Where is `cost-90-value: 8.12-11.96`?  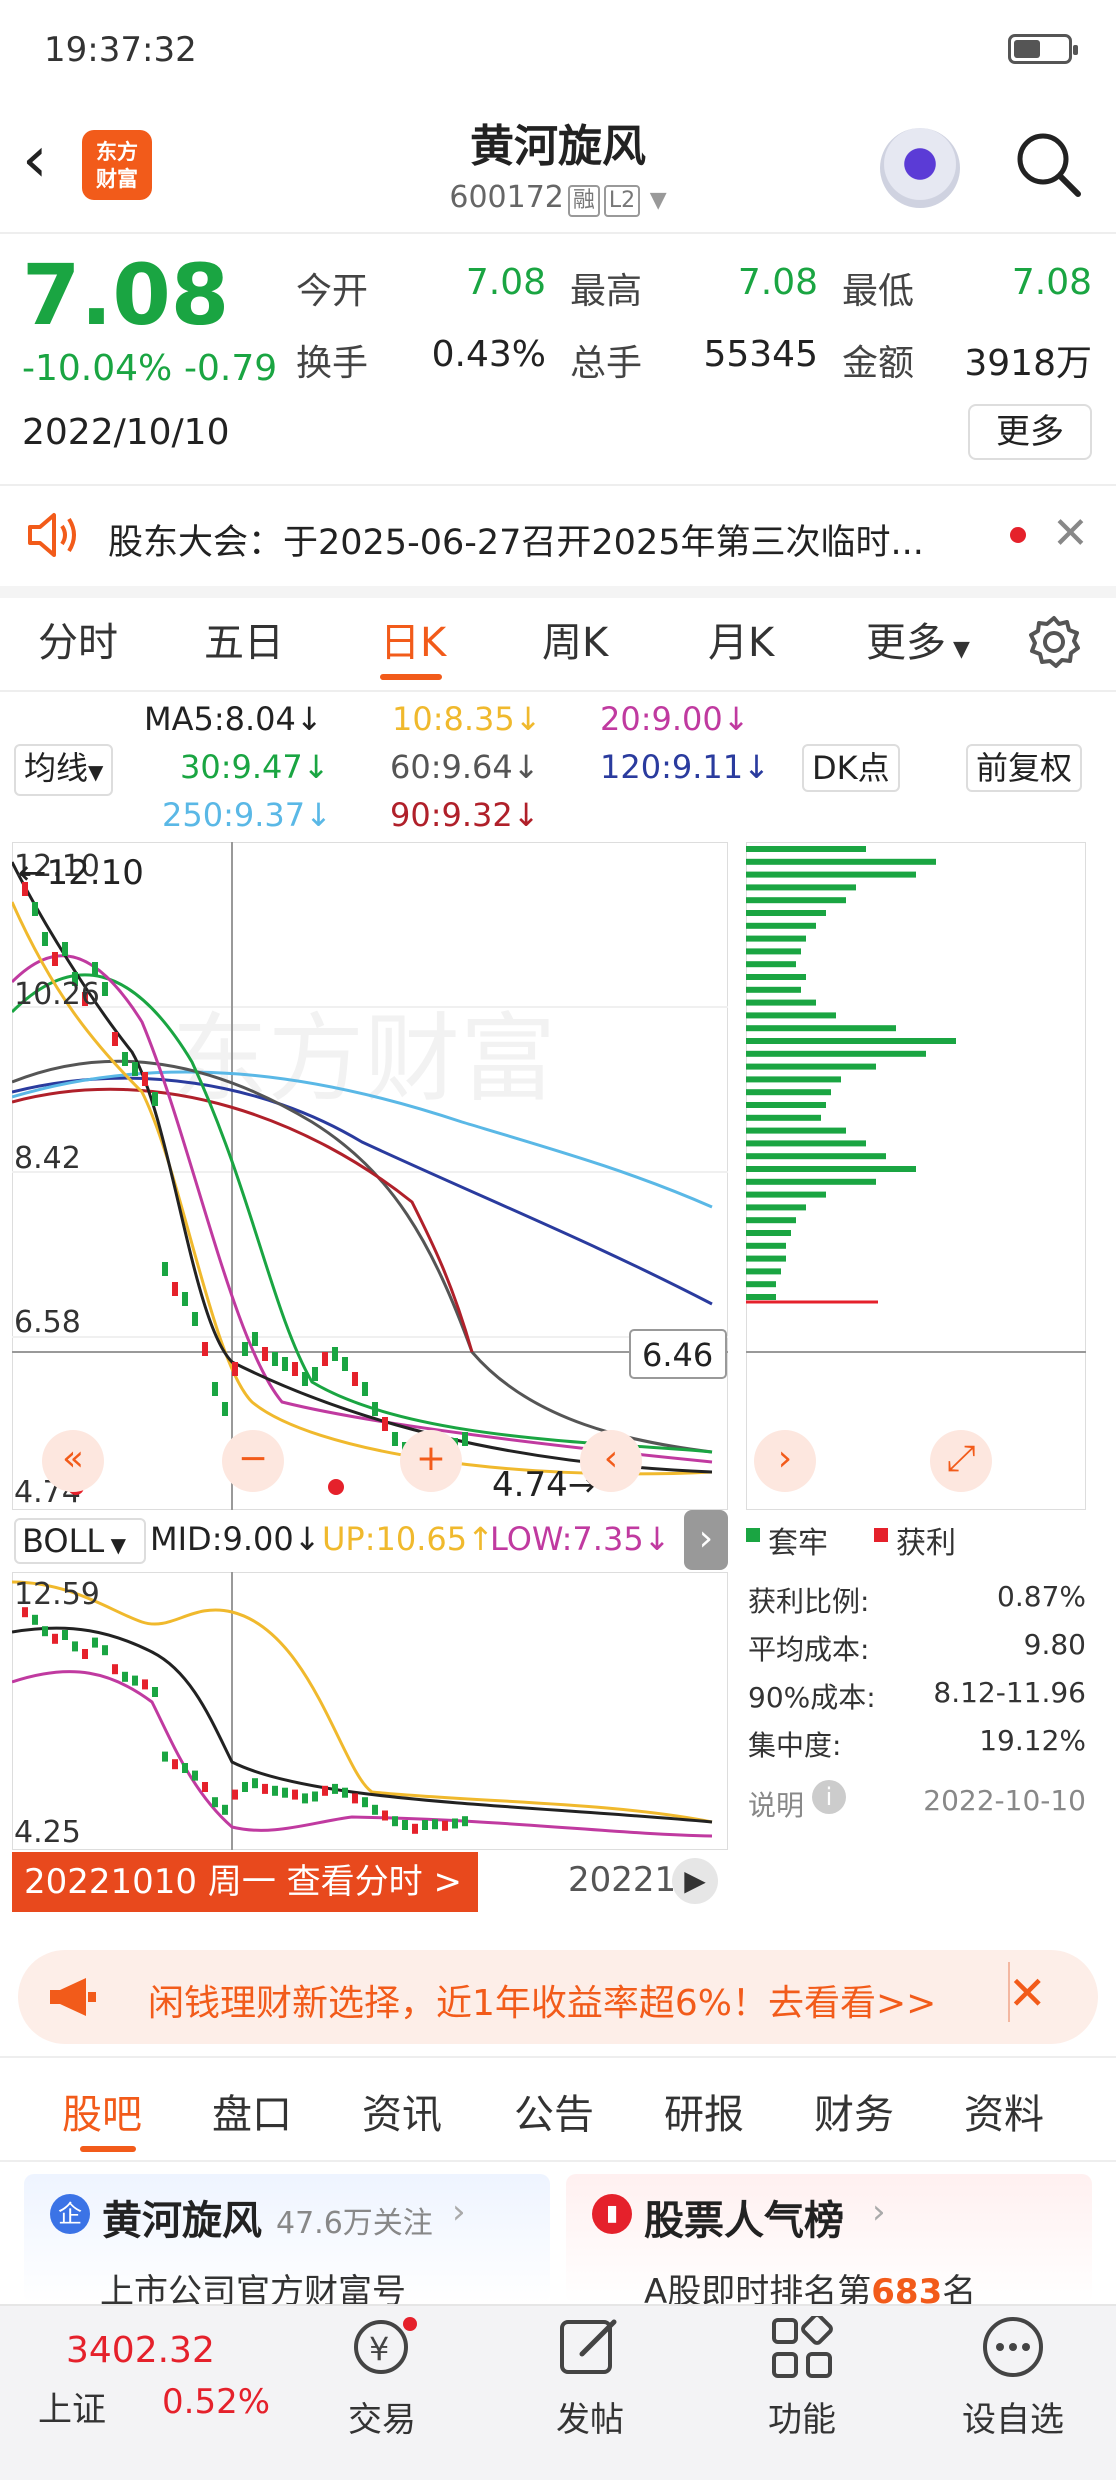
cost-90-value: 8.12-11.96 is located at coordinates (1009, 1692).